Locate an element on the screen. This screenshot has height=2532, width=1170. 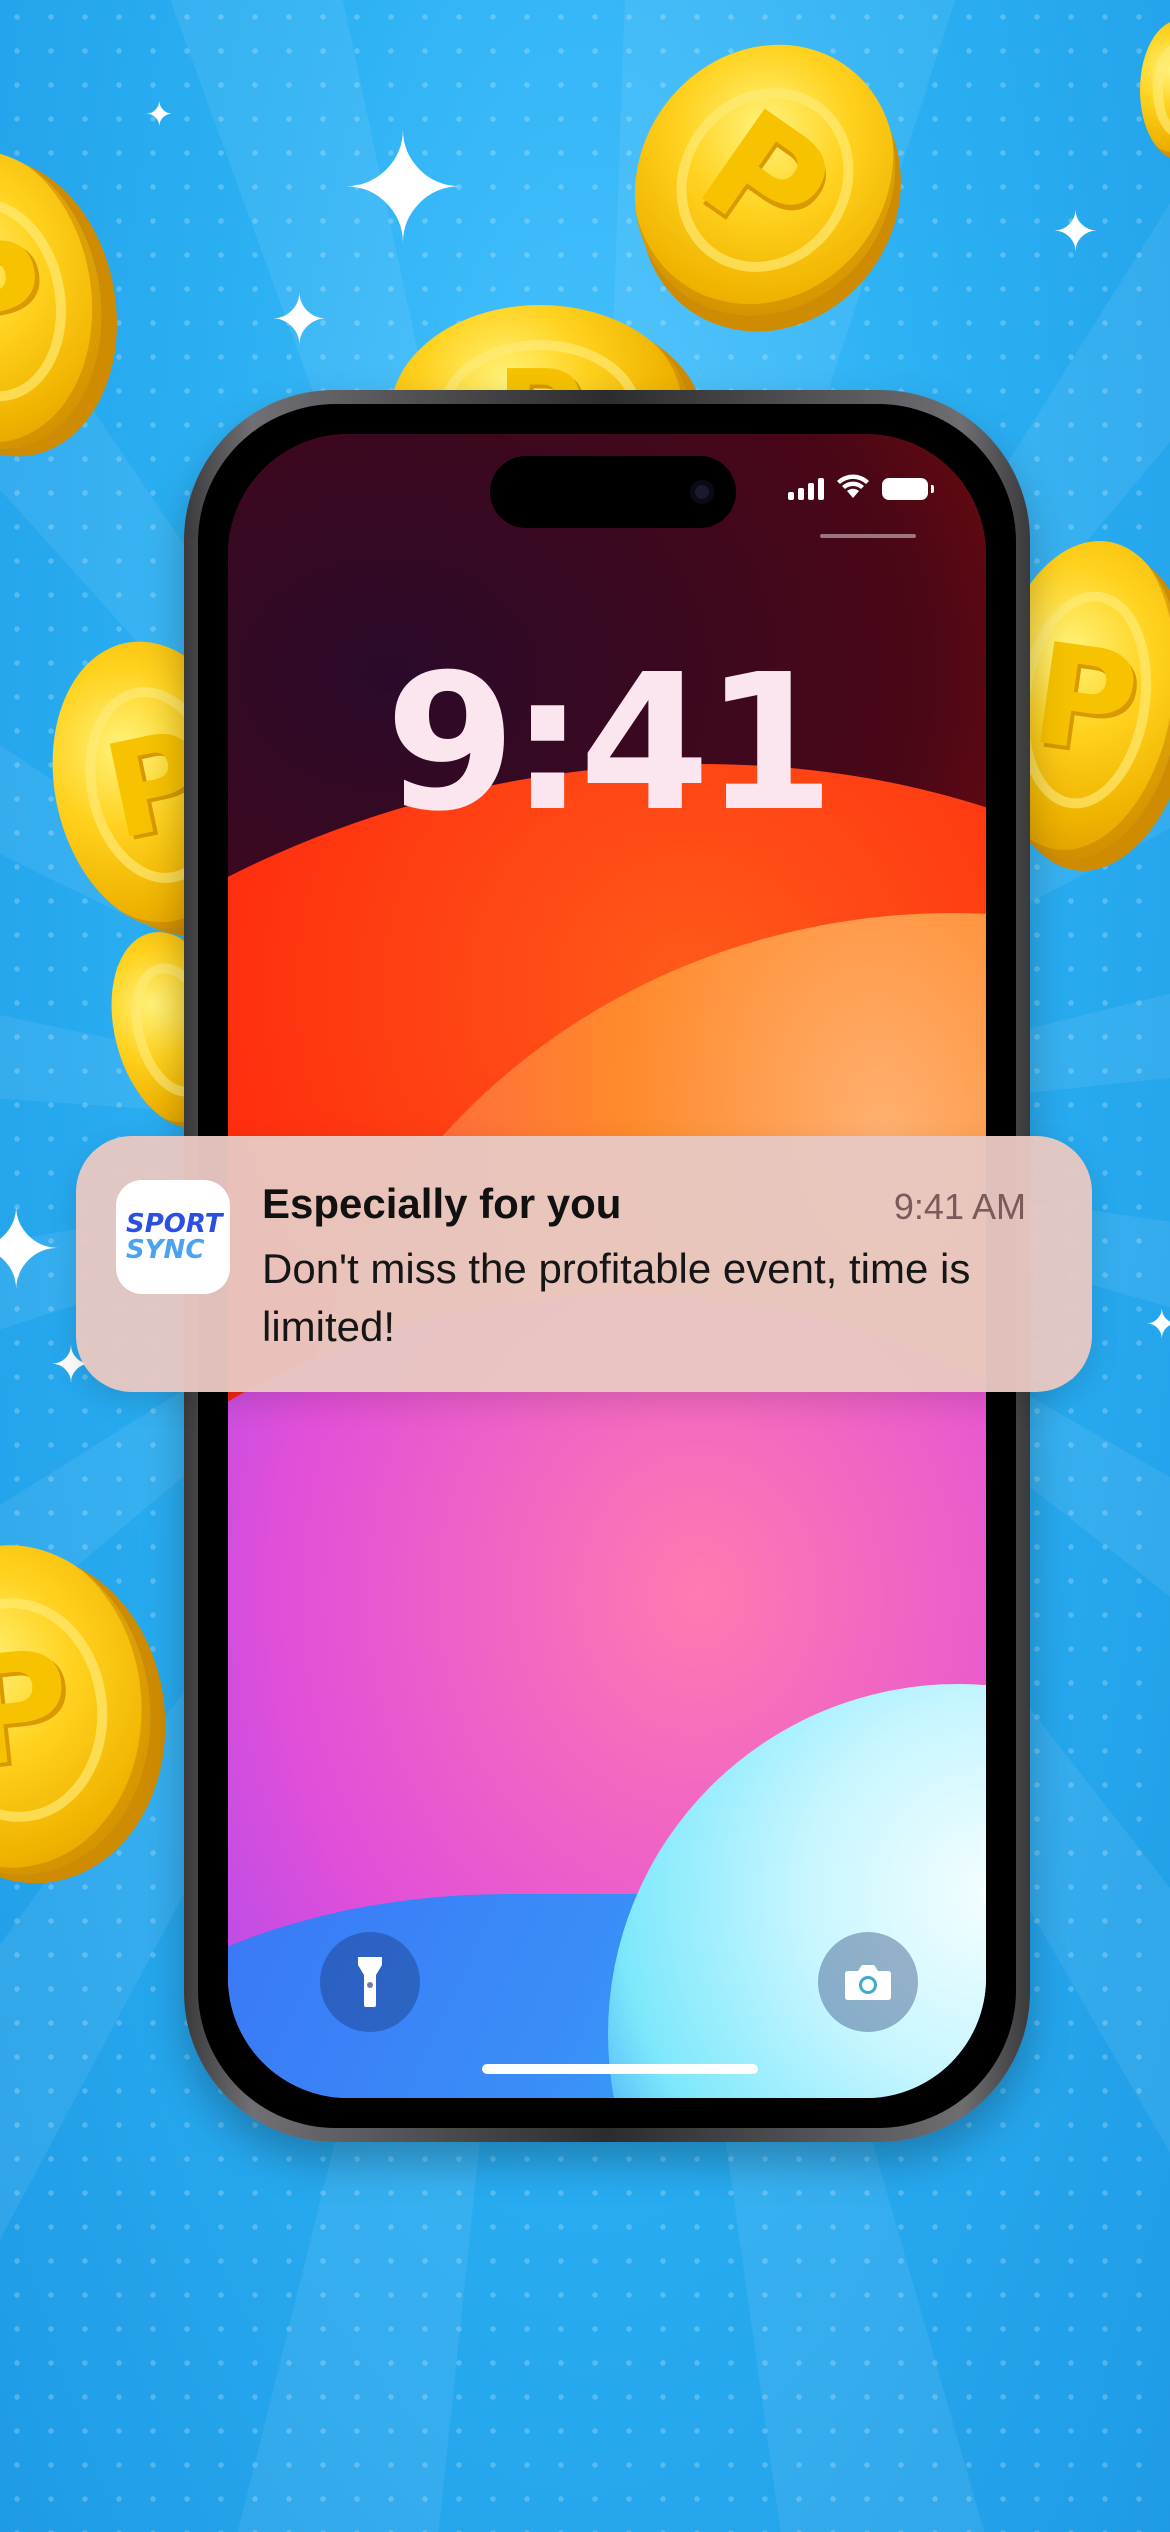
status-bar is located at coordinates (861, 487).